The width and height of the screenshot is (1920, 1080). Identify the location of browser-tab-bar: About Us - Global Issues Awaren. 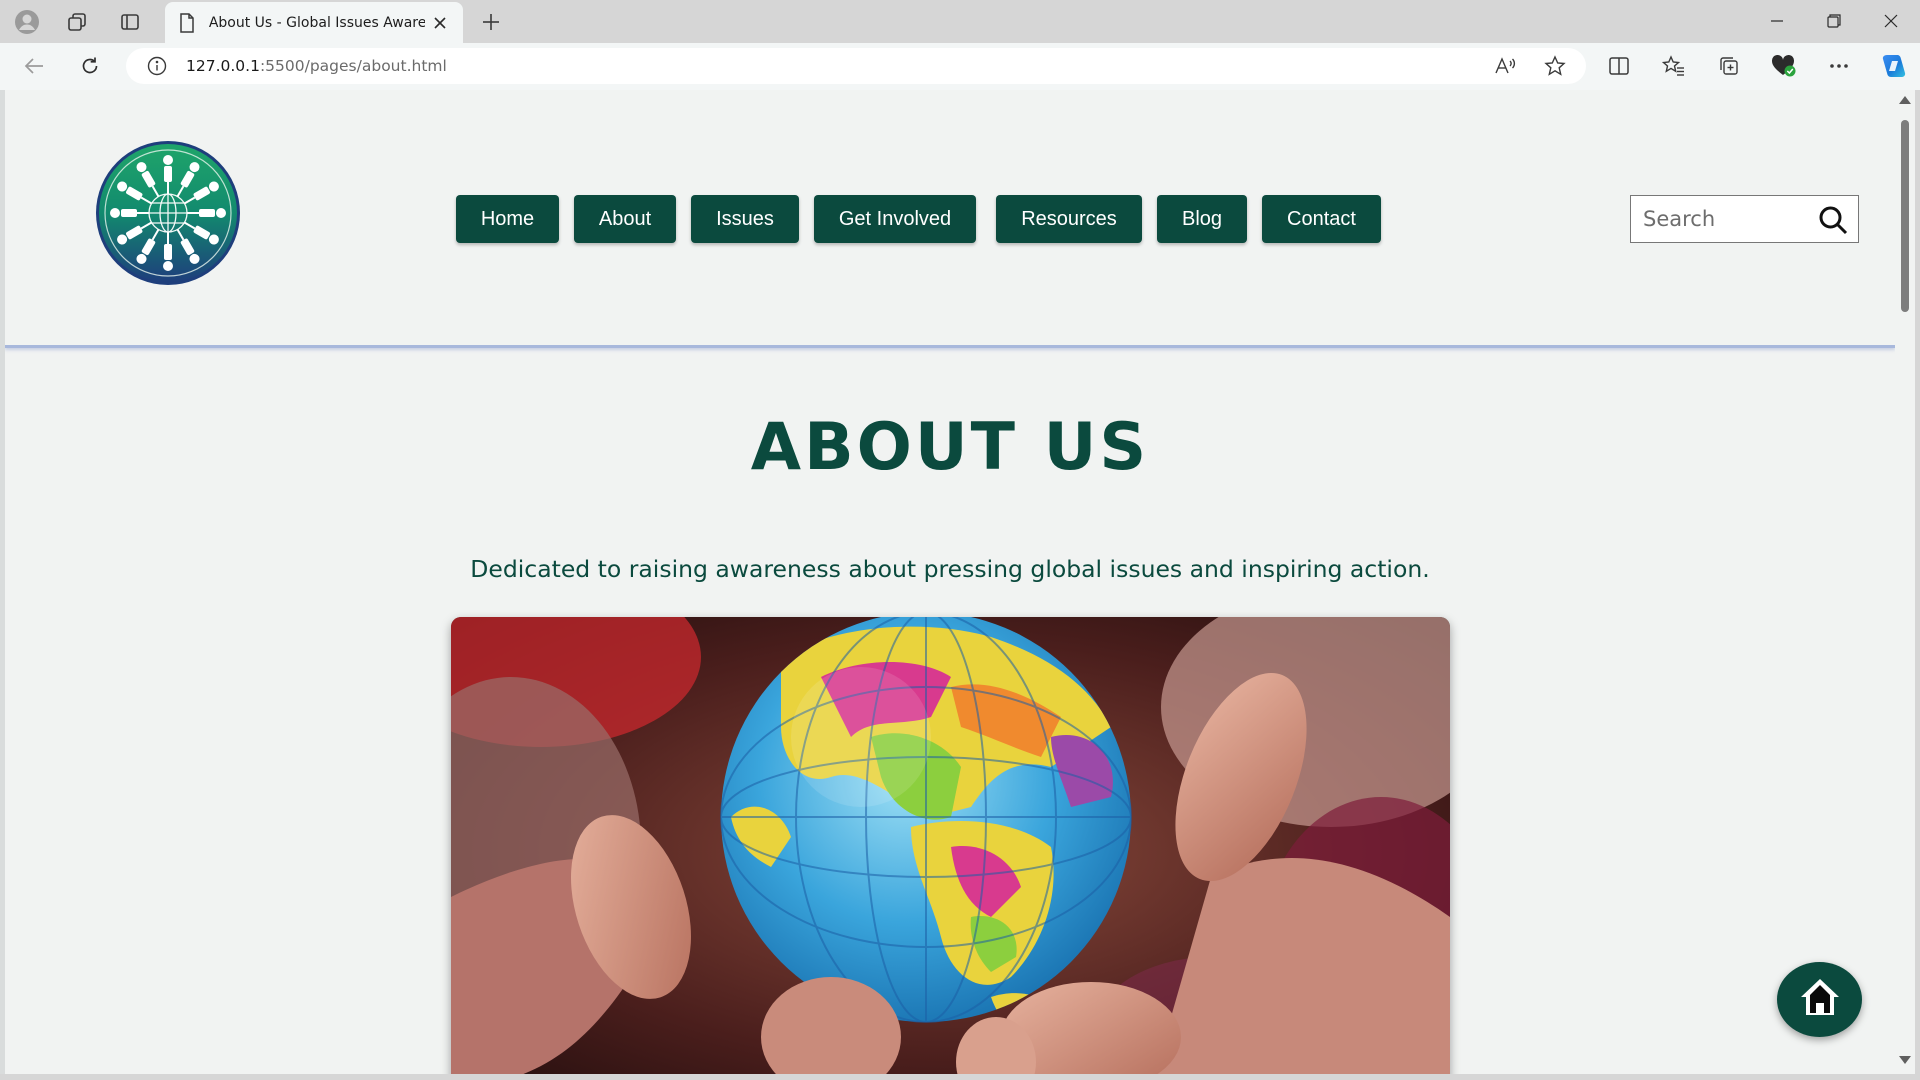
(960, 21).